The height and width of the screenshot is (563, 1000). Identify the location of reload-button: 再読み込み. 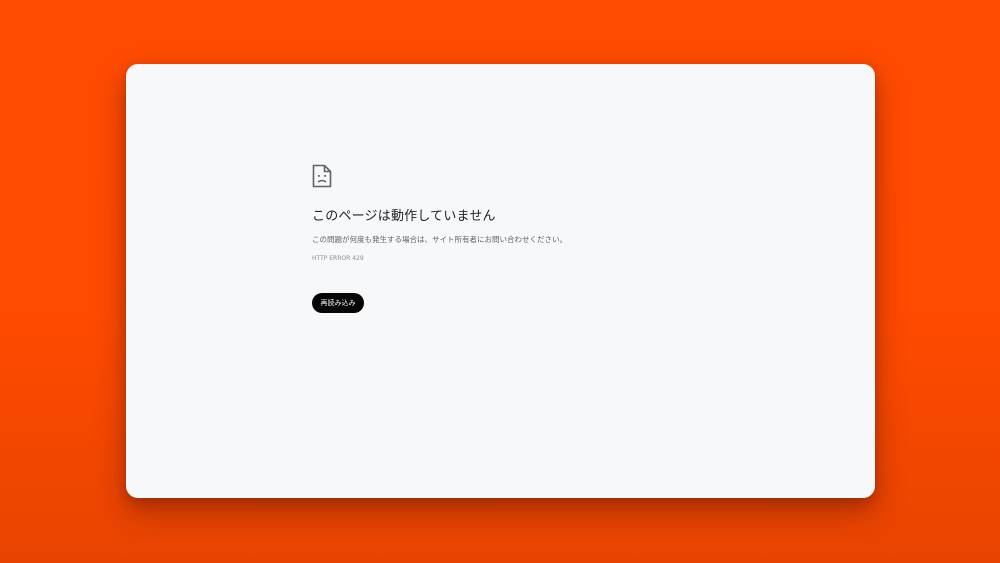
(338, 303).